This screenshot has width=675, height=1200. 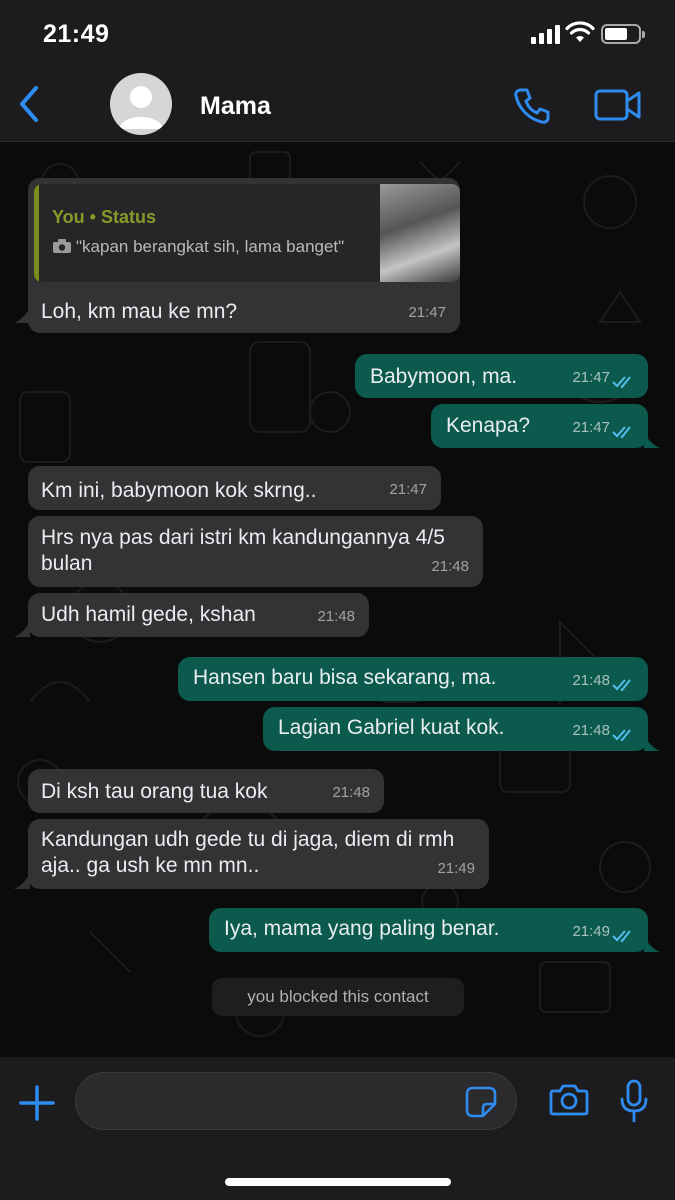 I want to click on message-text: Iya, mama yang paling benar., so click(x=362, y=928).